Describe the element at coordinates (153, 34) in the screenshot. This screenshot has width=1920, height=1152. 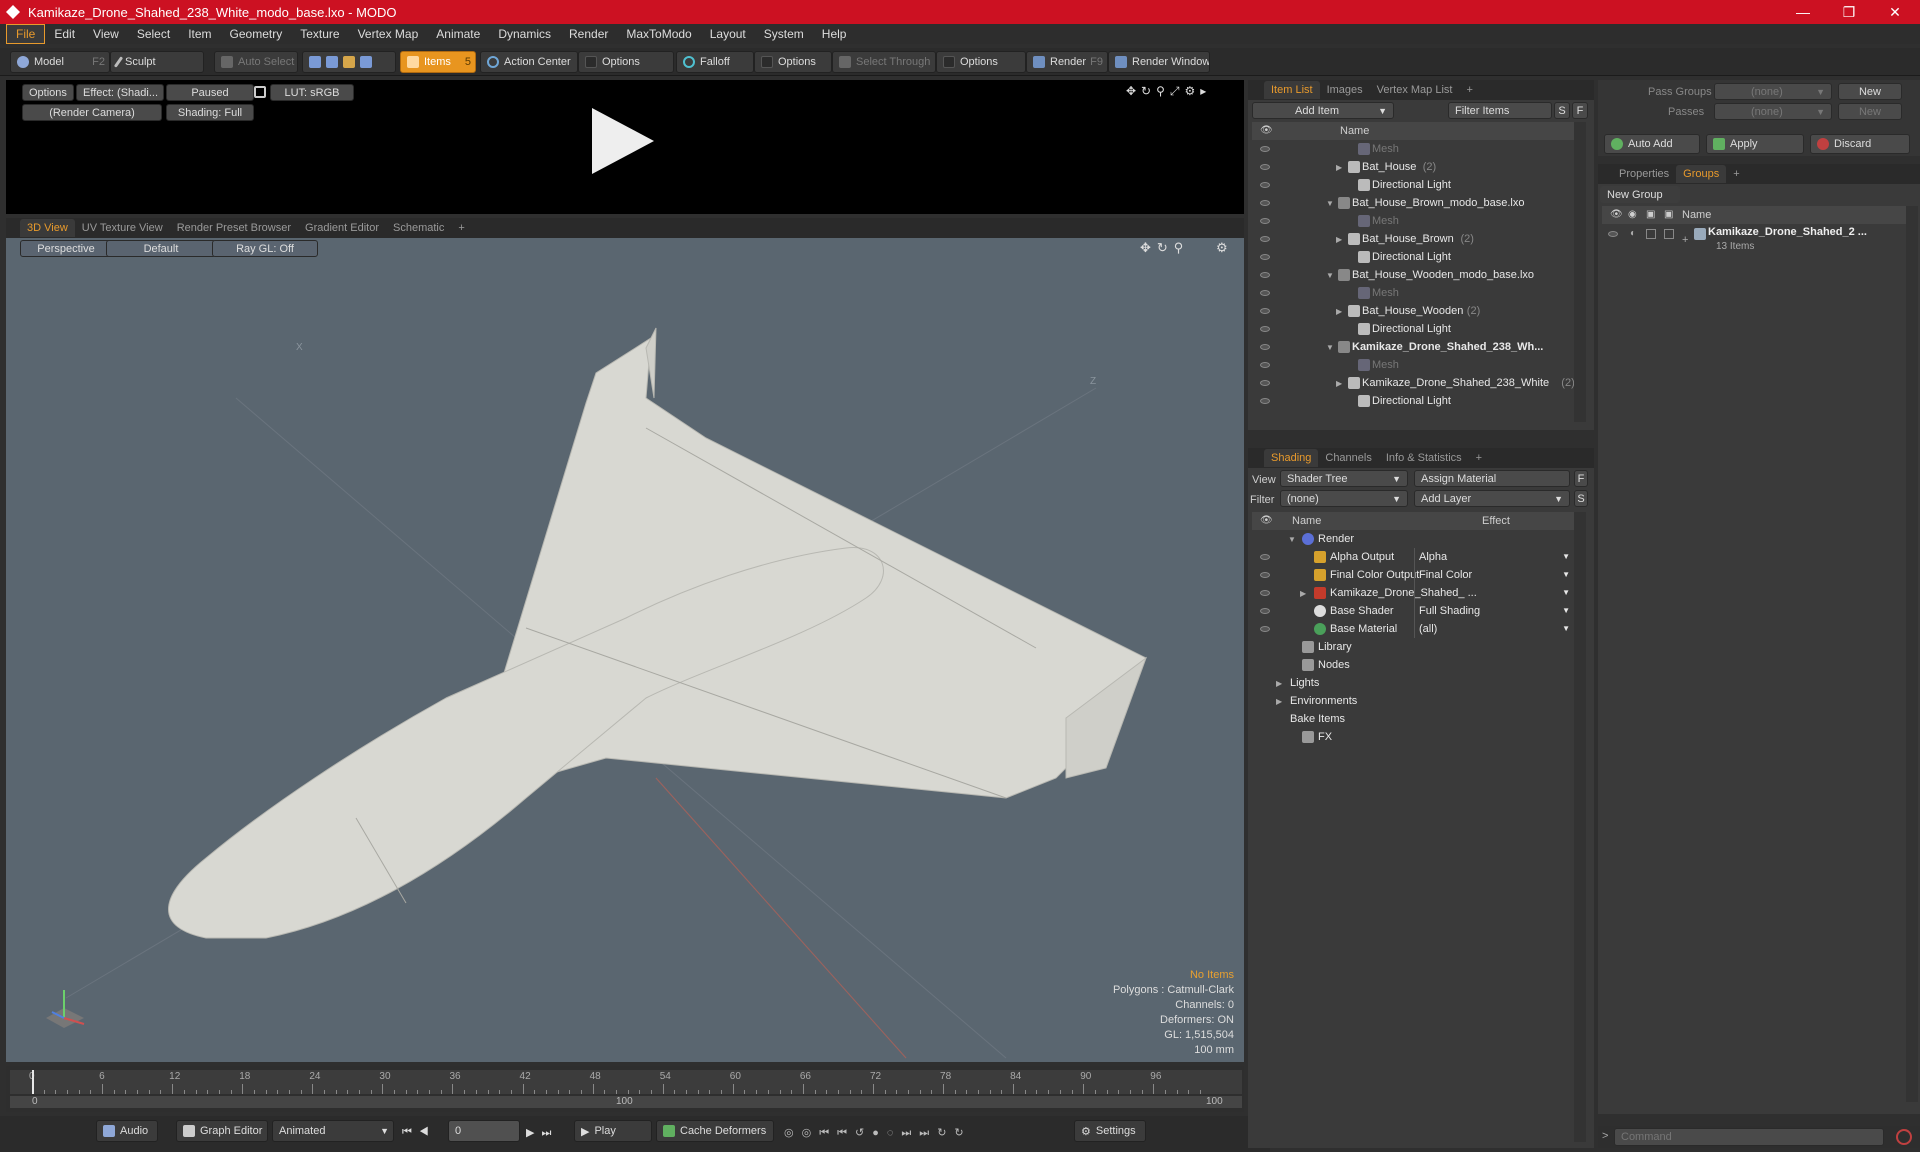
I see `menu-select: Select` at that location.